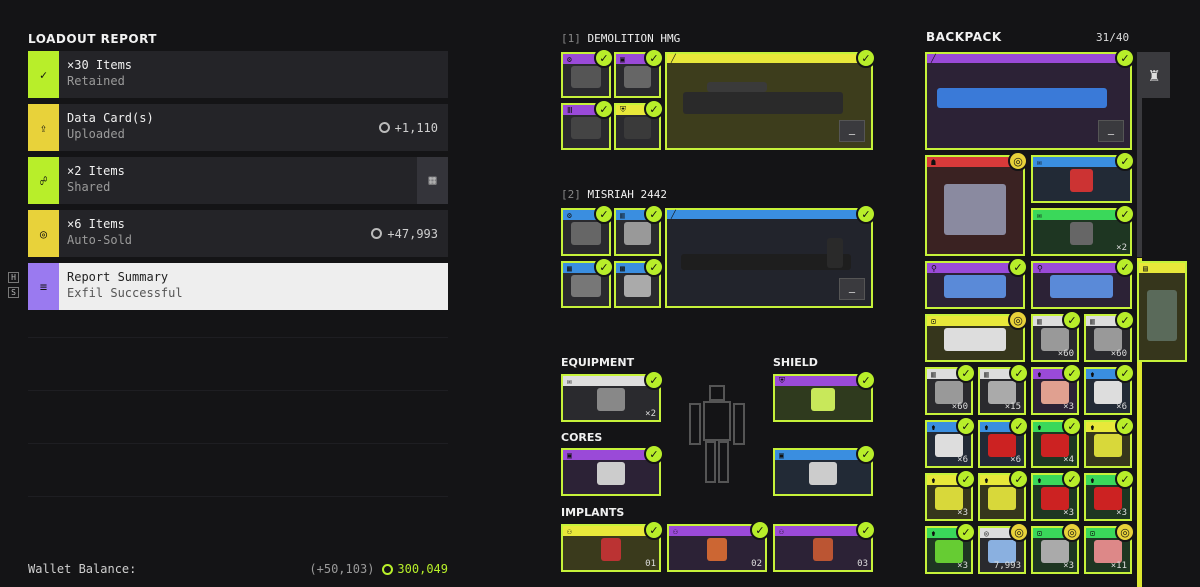 The height and width of the screenshot is (587, 1200). I want to click on backpack-slot: ✉ ✓, so click(1083, 177).